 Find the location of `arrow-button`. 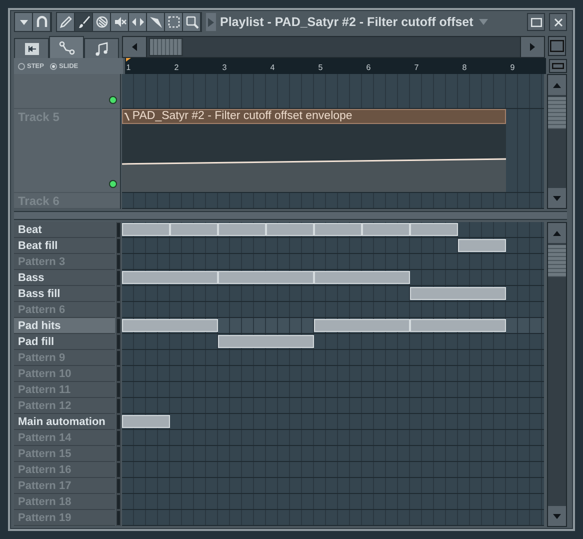

arrow-button is located at coordinates (211, 22).